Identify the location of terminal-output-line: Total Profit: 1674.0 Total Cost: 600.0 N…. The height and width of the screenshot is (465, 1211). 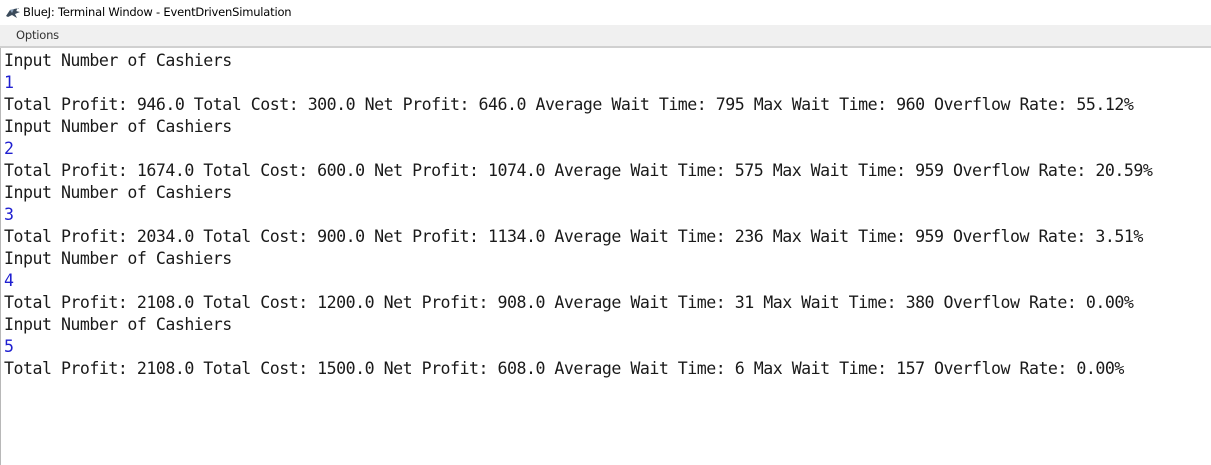
(578, 170).